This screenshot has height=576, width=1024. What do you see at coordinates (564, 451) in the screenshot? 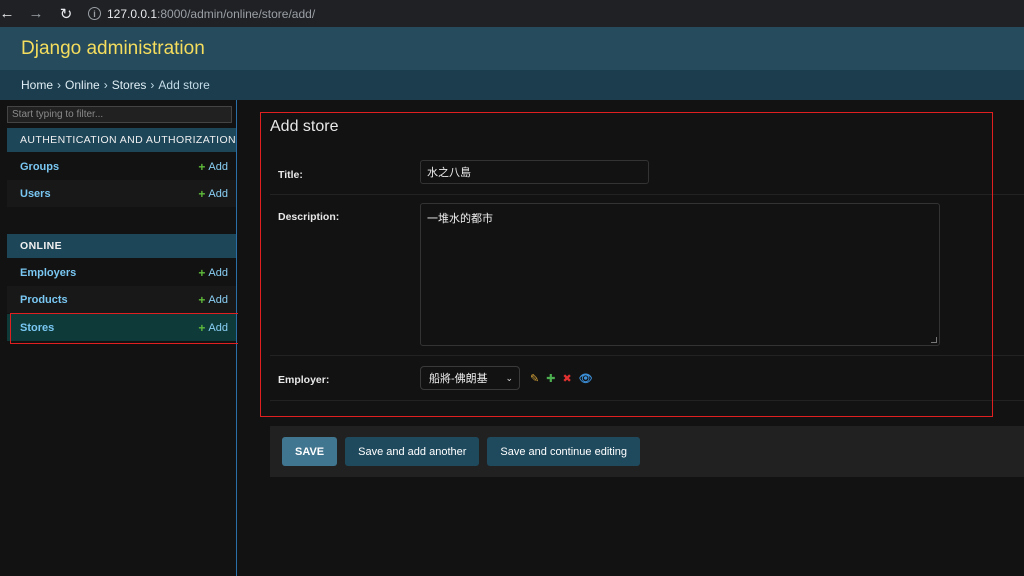
I see `save-and-continue-button: Save and continue editing` at bounding box center [564, 451].